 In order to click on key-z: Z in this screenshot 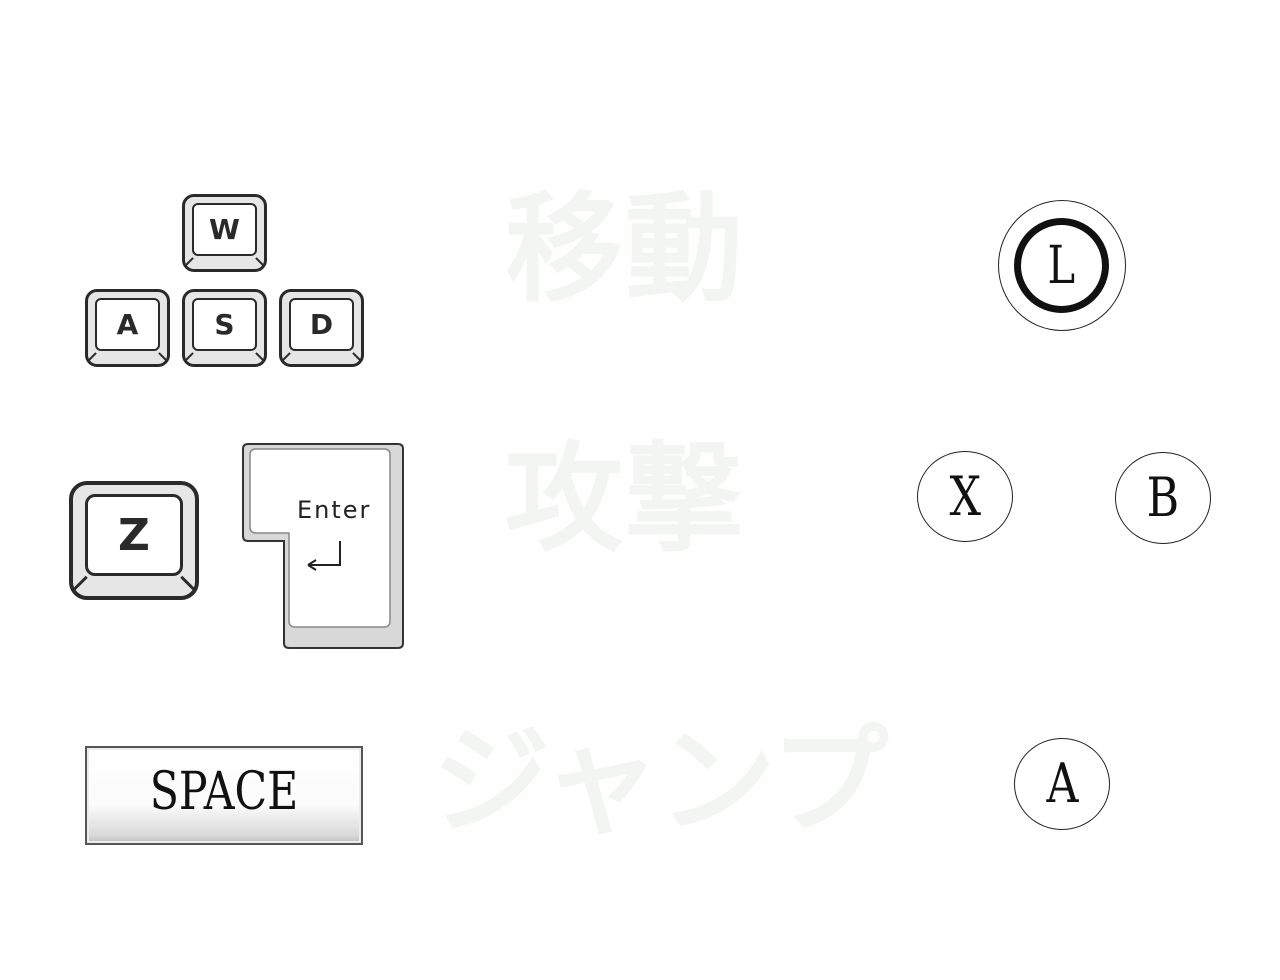, I will do `click(134, 540)`.